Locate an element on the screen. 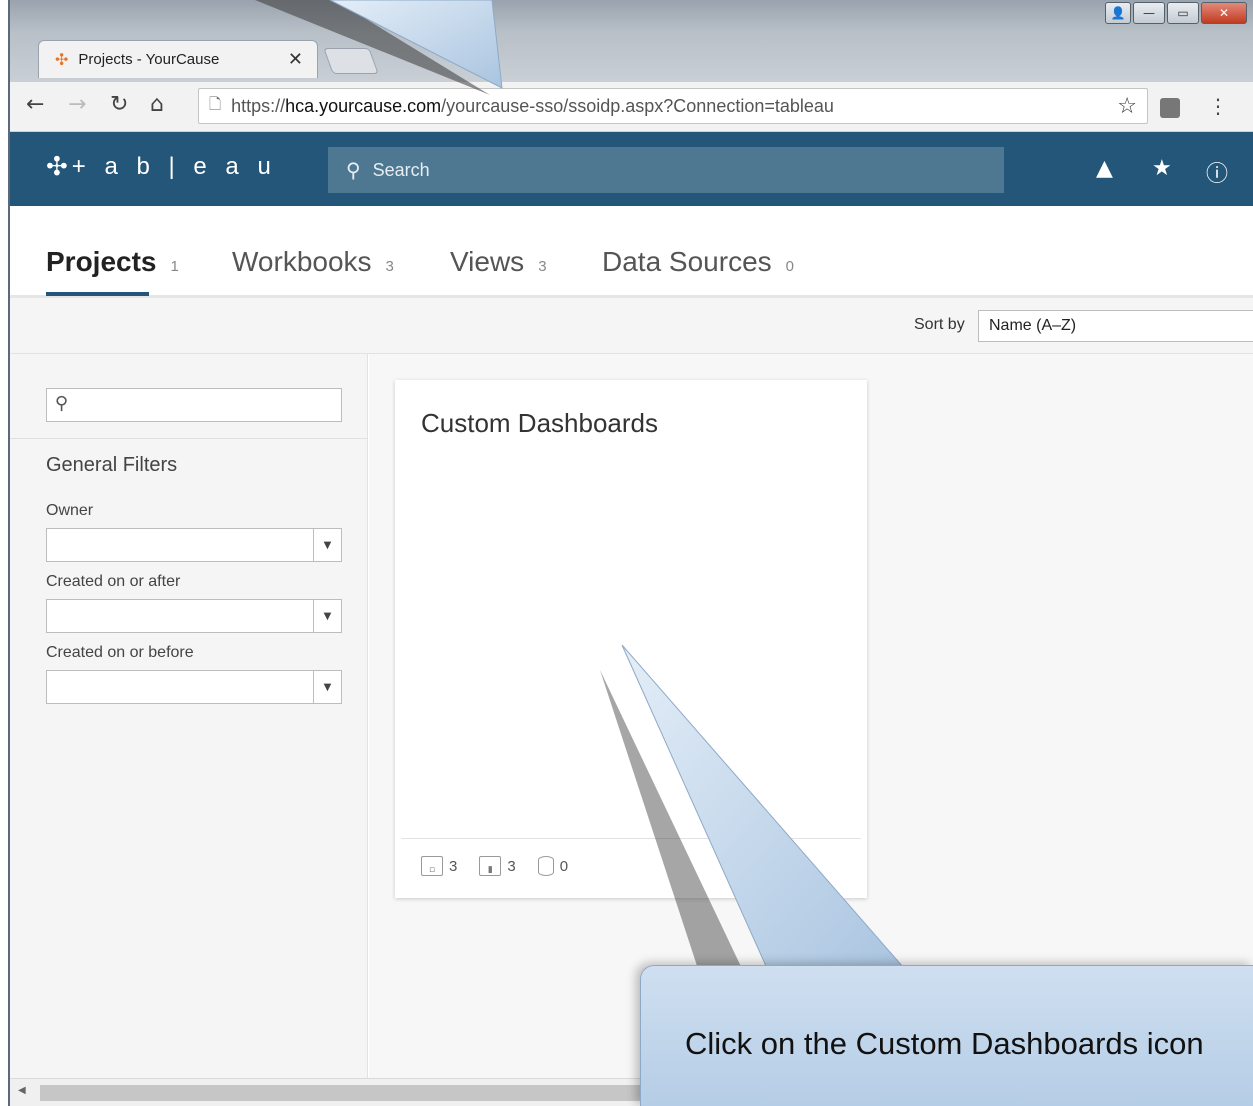  logo-text: + a b | e a u is located at coordinates (174, 166).